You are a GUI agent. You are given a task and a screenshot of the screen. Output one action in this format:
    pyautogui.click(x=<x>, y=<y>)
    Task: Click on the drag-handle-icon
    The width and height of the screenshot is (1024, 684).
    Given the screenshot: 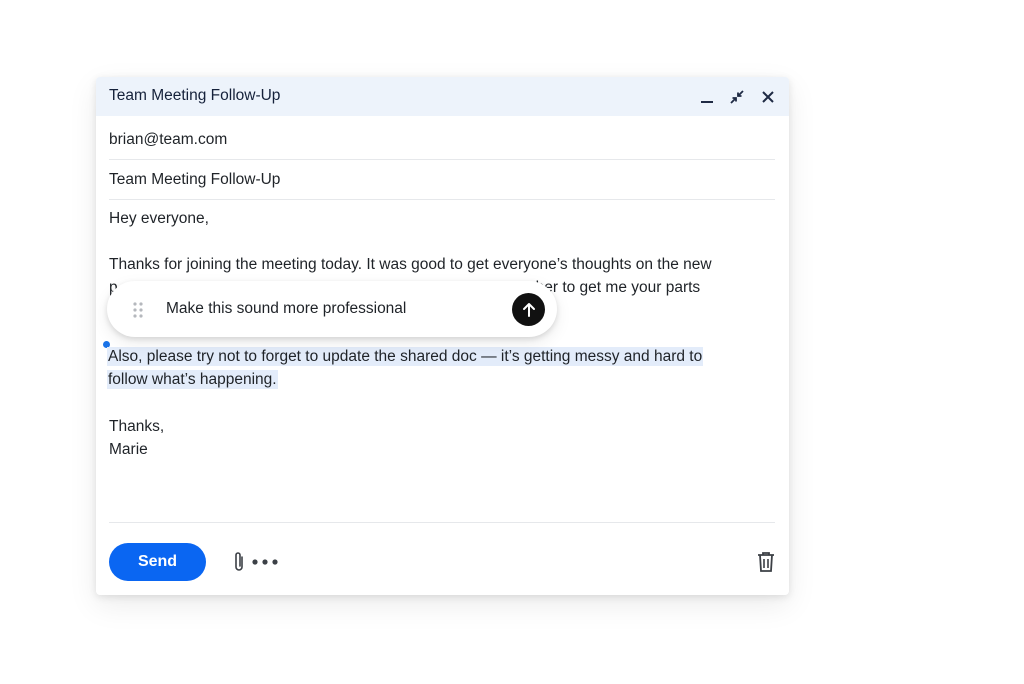 What is the action you would take?
    pyautogui.click(x=138, y=310)
    